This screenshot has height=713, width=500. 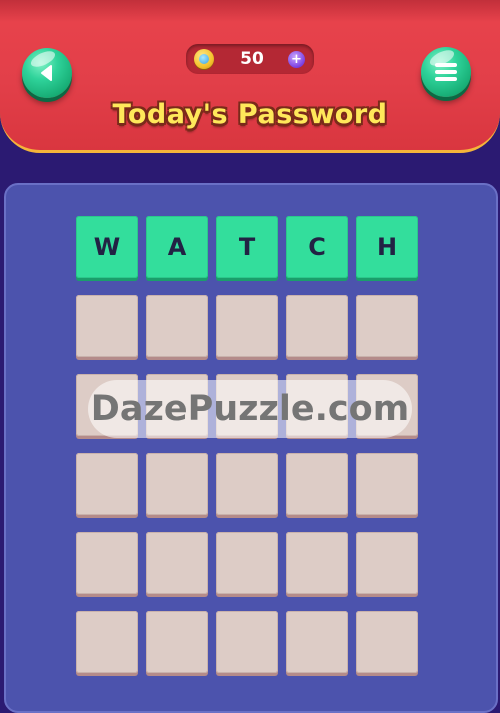 I want to click on coin-balance: 50 +, so click(x=250, y=59).